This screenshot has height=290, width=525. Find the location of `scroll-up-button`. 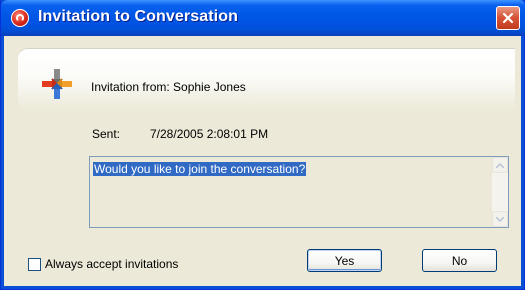

scroll-up-button is located at coordinates (500, 165).